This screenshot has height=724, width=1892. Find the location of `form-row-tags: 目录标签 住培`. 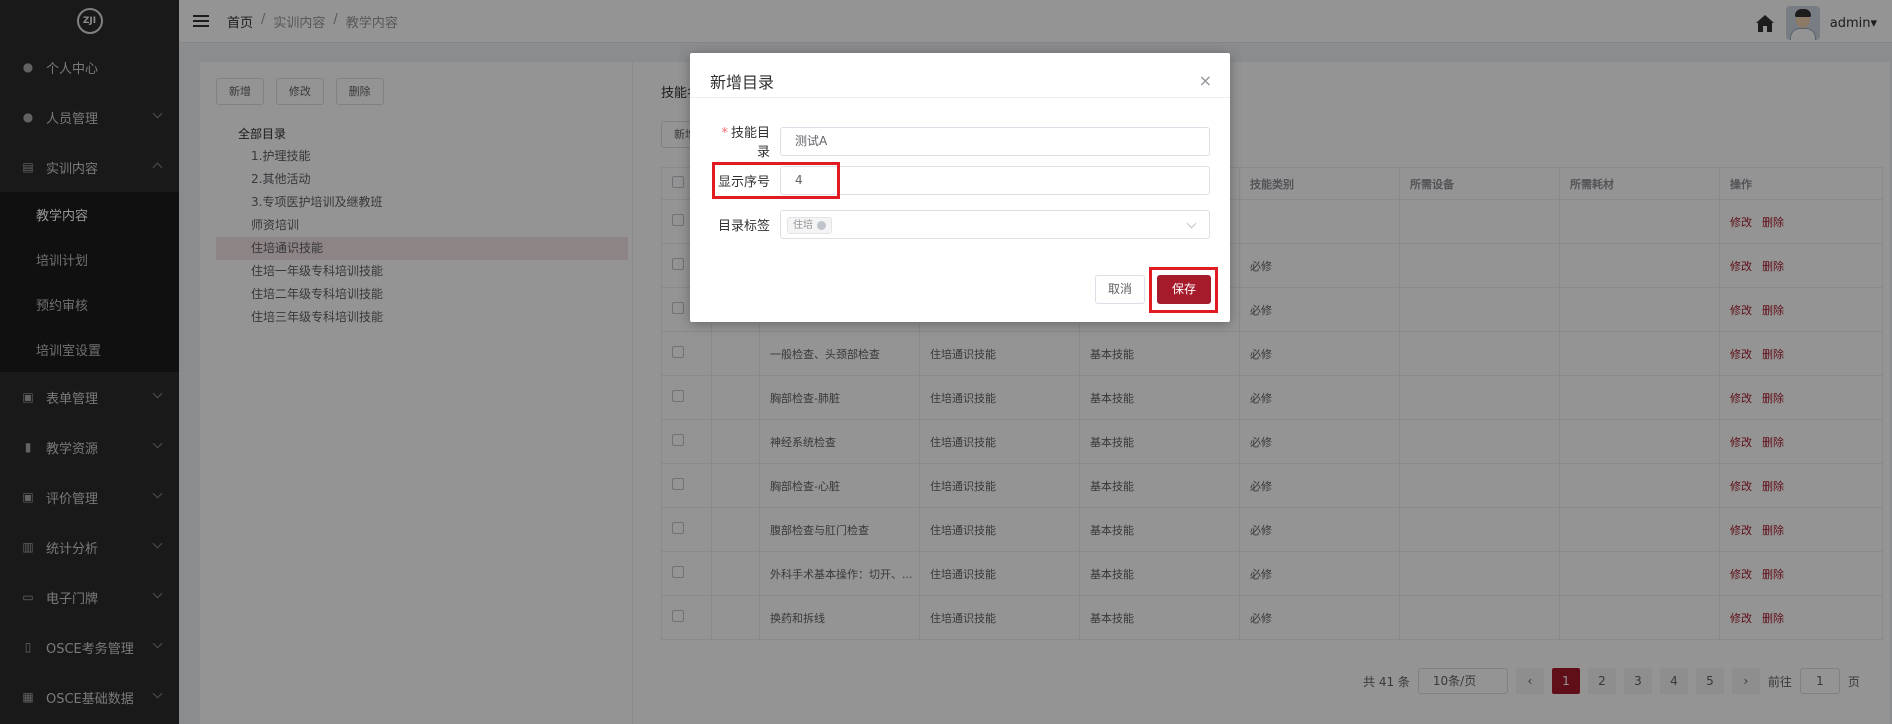

form-row-tags: 目录标签 住培 is located at coordinates (960, 224).